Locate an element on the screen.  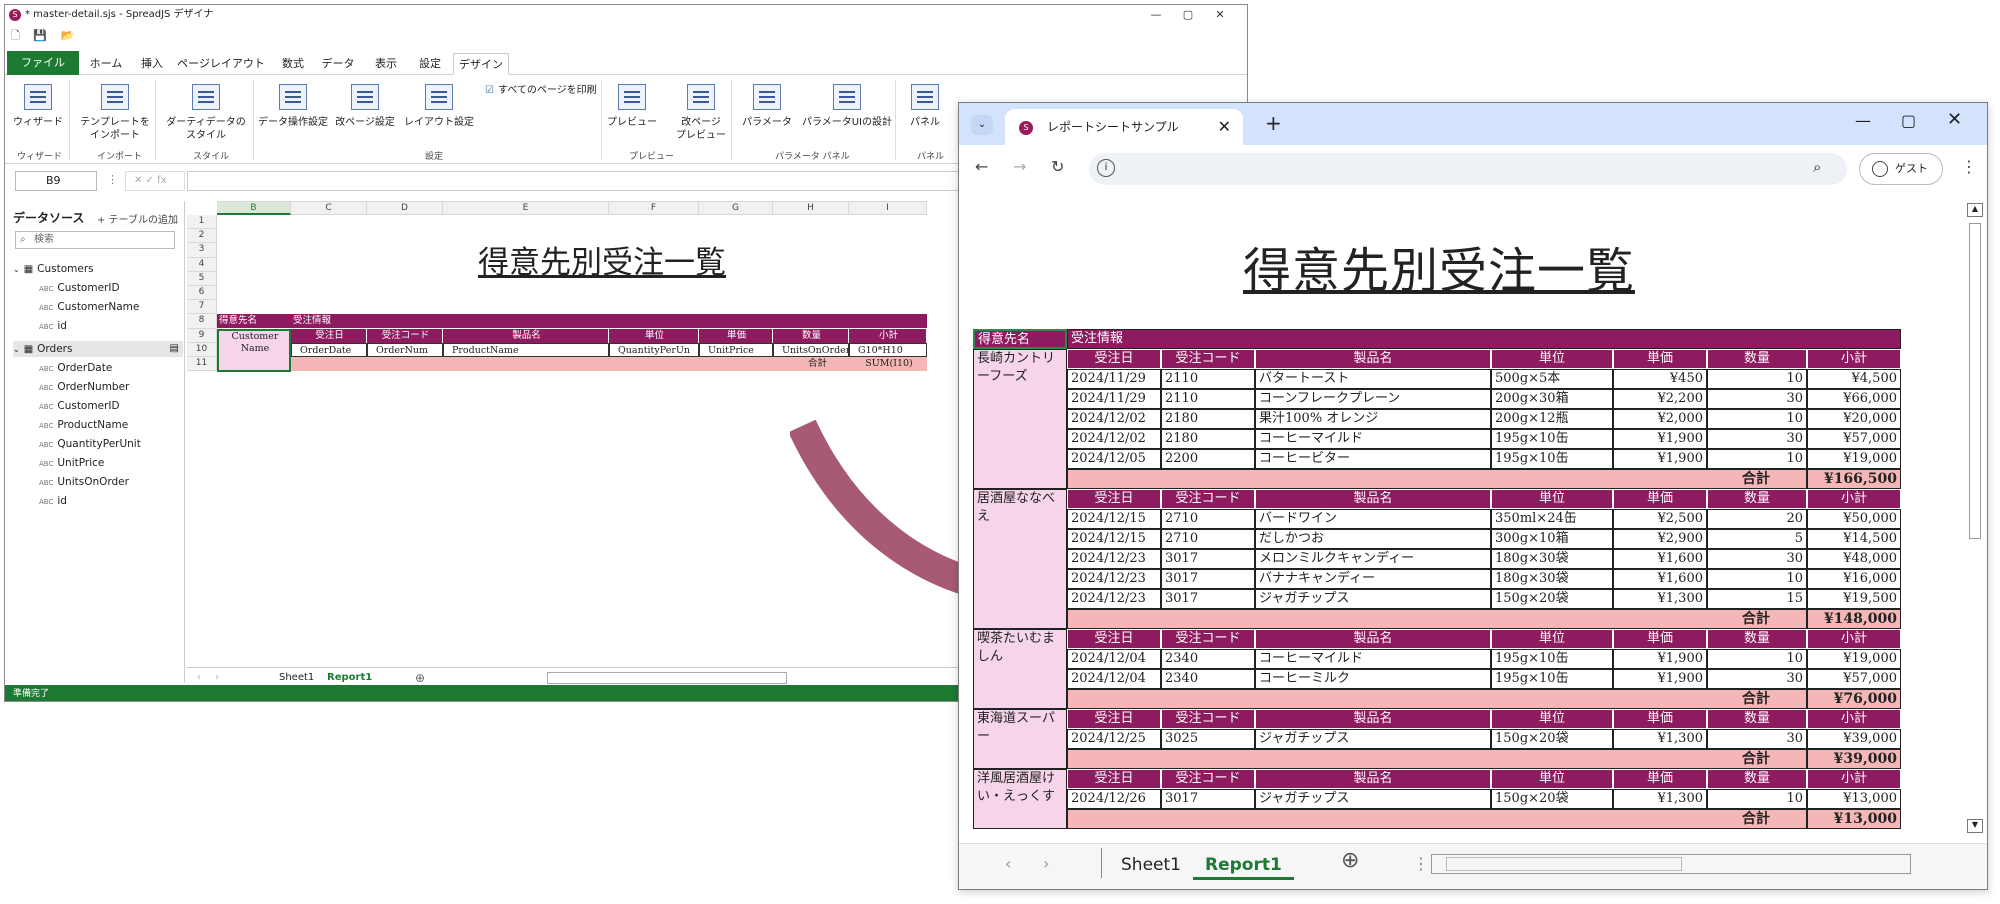
ribbon-button-10: パラメータUIの設計 is located at coordinates (847, 106).